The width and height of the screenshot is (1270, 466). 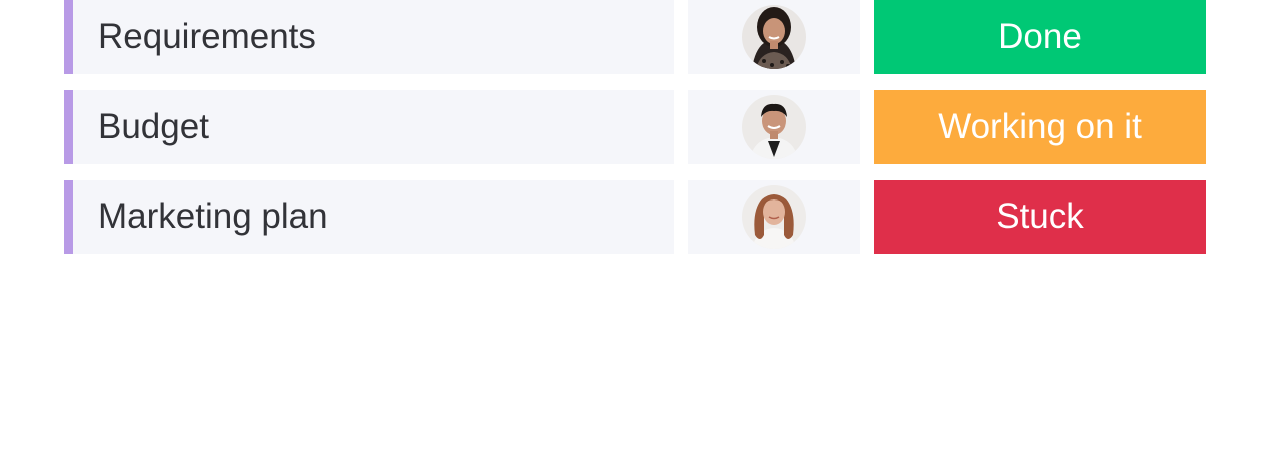 What do you see at coordinates (213, 216) in the screenshot?
I see `task-name: Marketing plan` at bounding box center [213, 216].